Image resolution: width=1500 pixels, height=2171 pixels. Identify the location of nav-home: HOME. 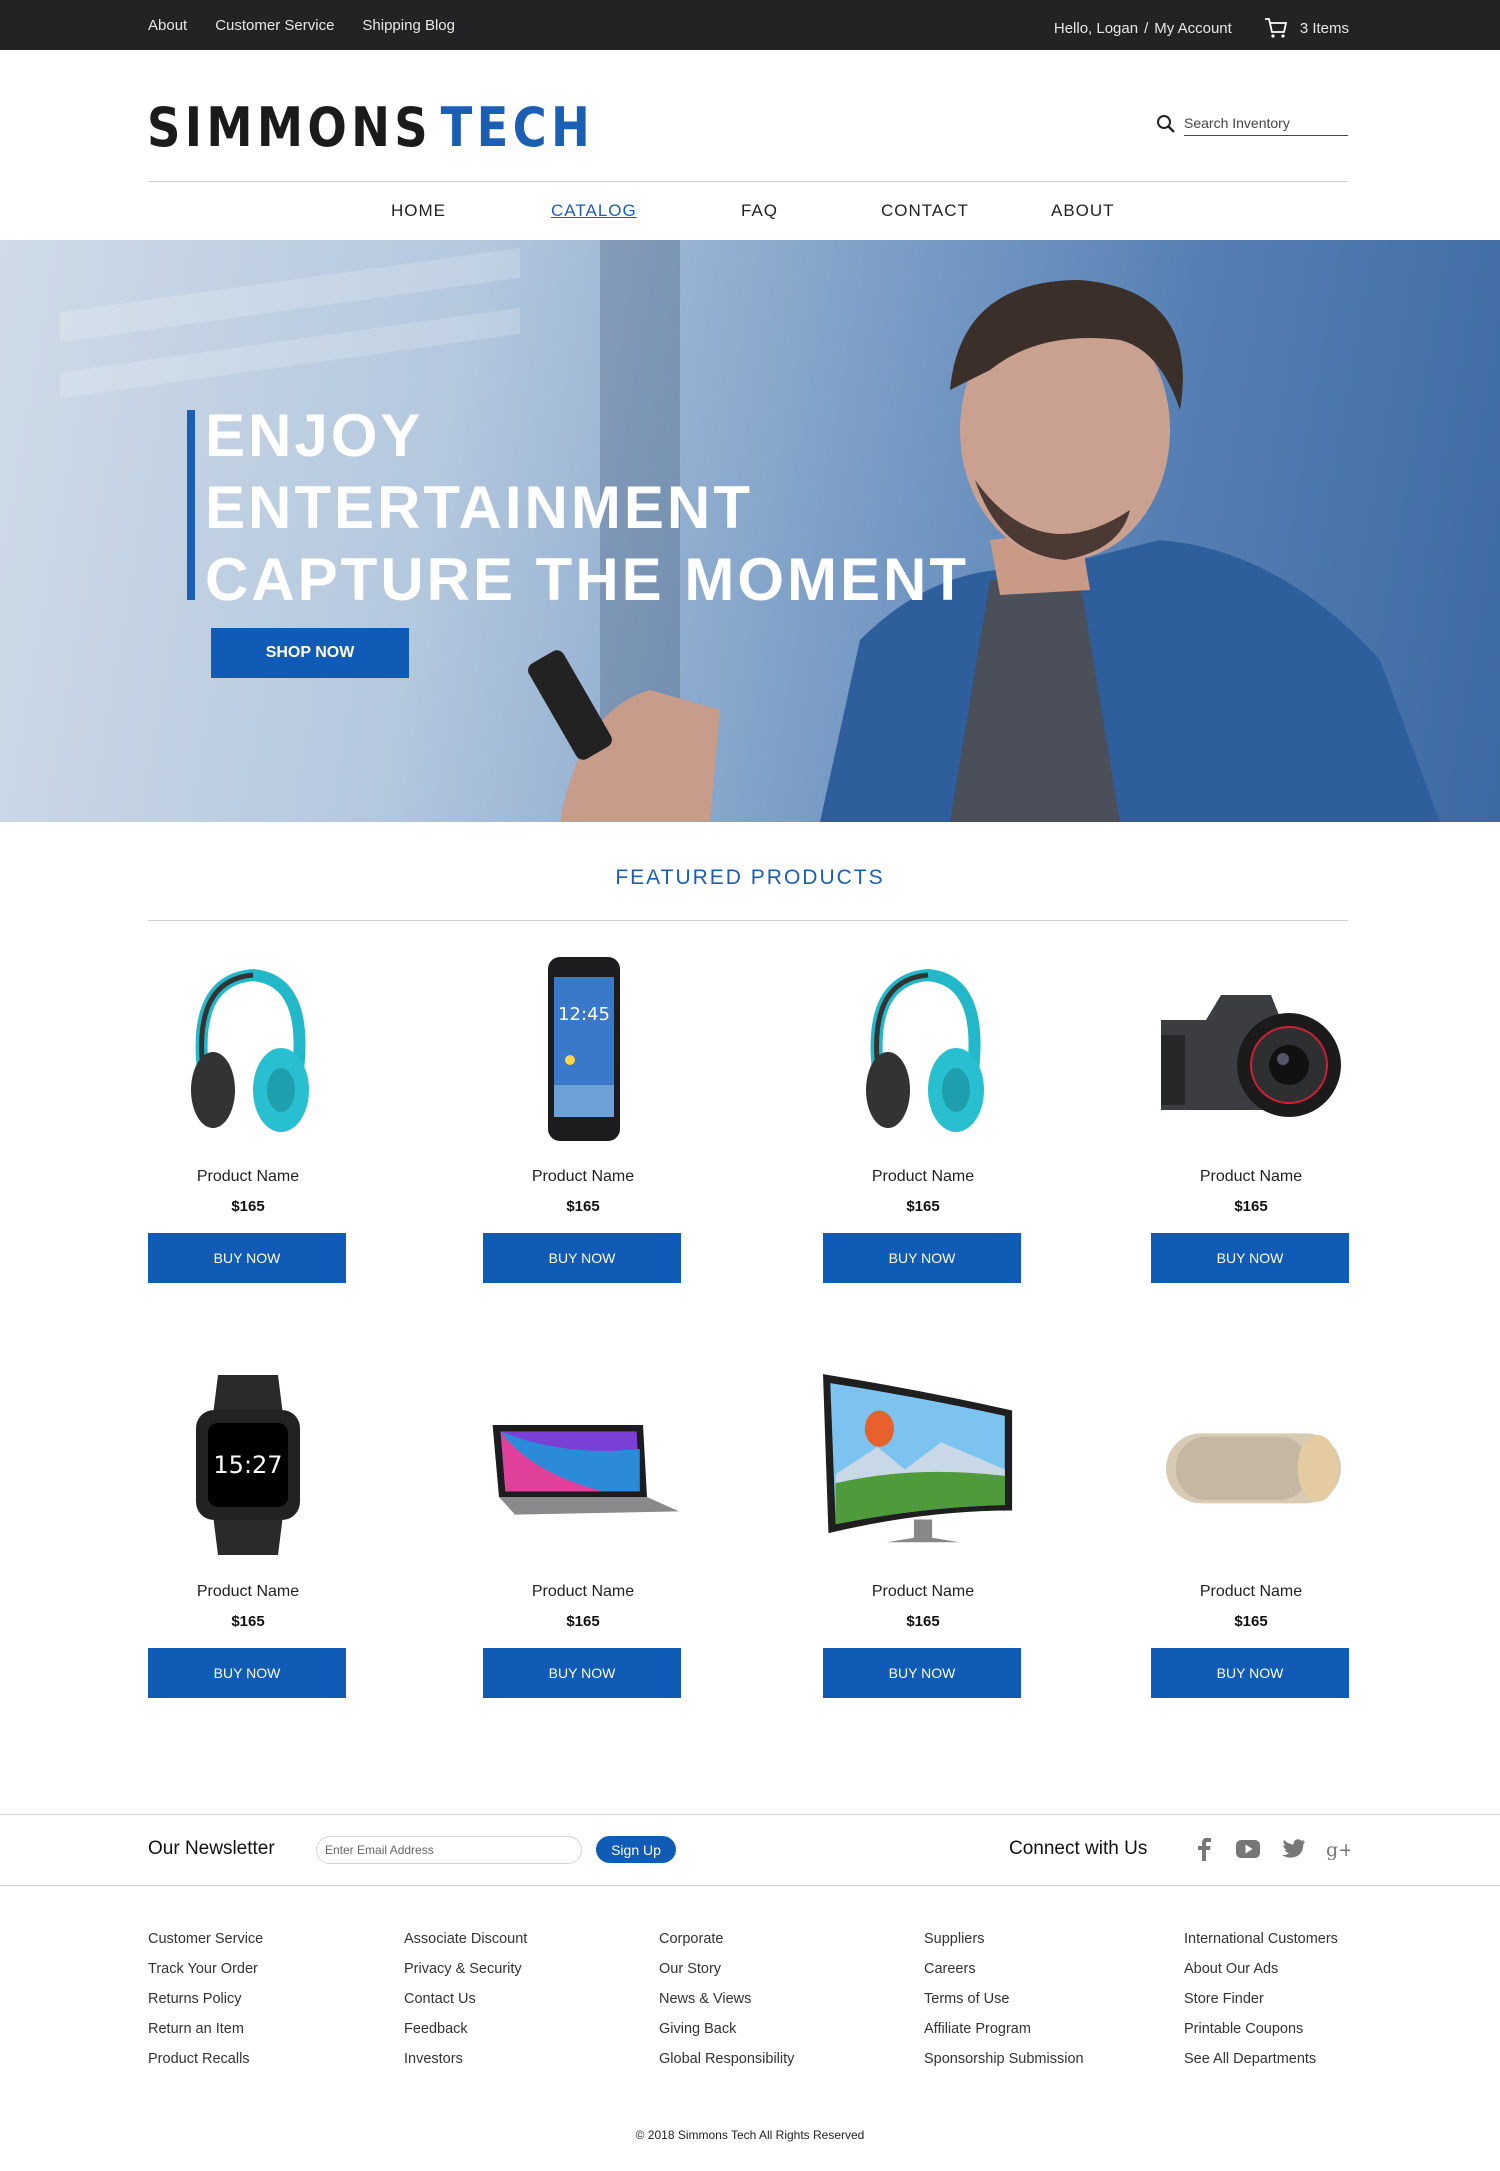
(418, 211).